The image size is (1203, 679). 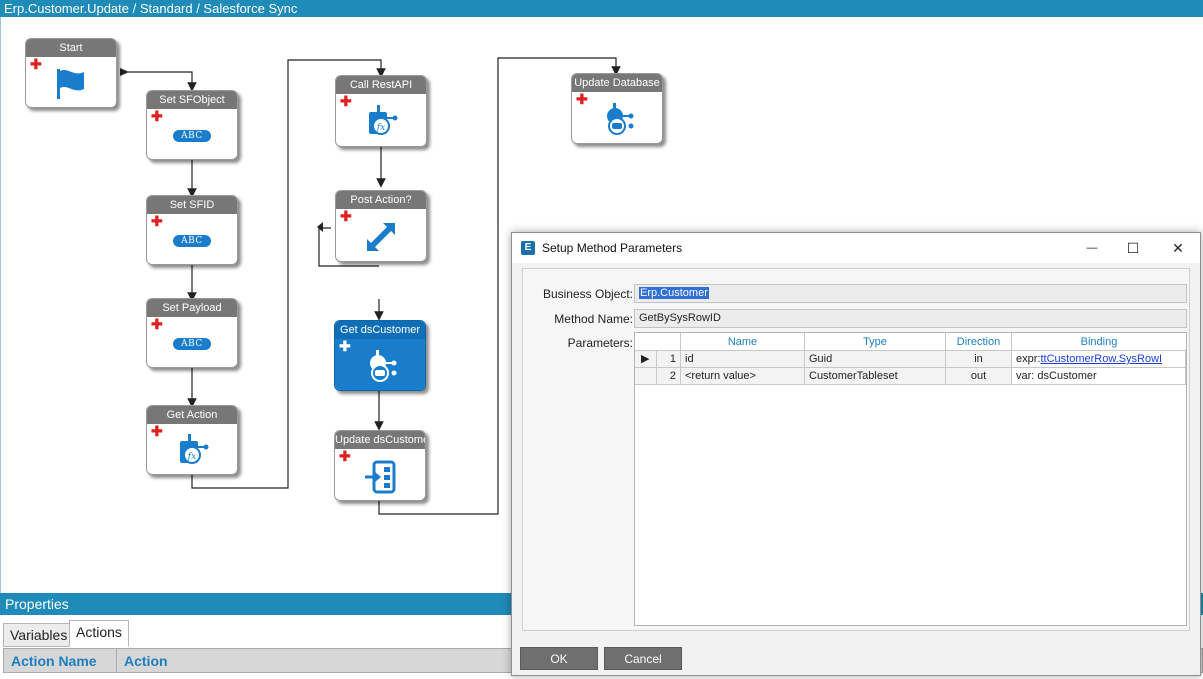 What do you see at coordinates (612, 248) in the screenshot?
I see `dialog-title: Setup Method Parameters` at bounding box center [612, 248].